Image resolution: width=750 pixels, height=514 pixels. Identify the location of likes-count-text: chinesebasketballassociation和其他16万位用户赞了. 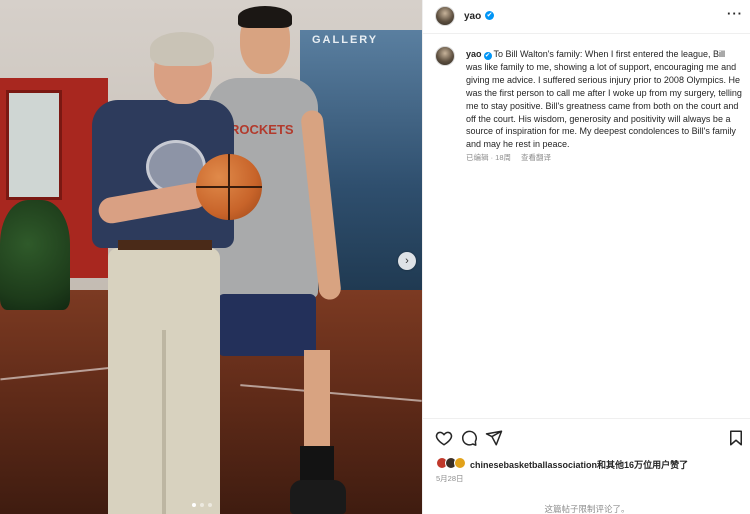
(579, 464).